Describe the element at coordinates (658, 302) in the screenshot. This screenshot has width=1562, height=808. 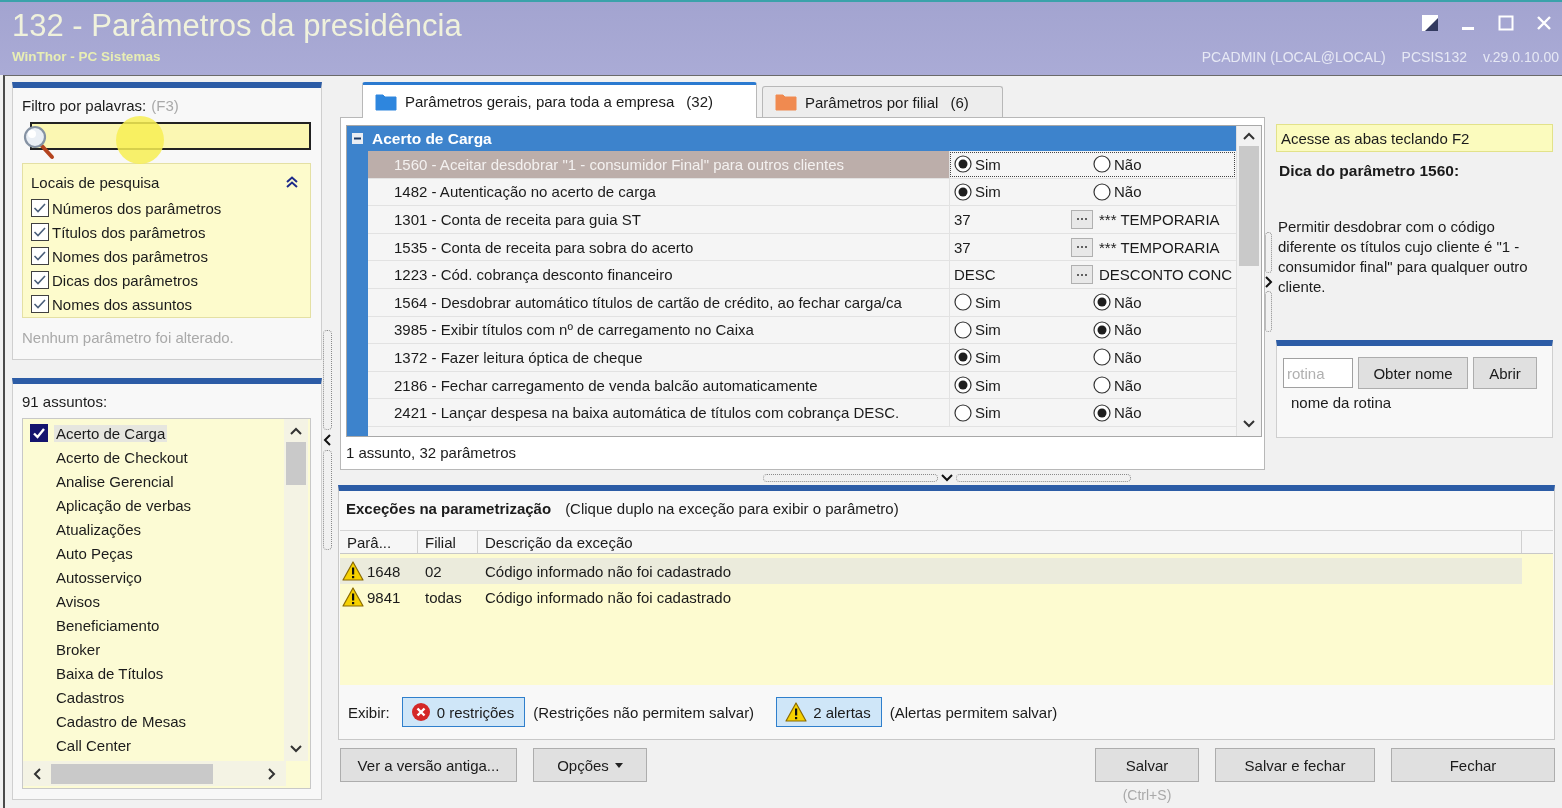
I see `parameter-name: 1564 - Desdobrar automático títulos de cartão de crédito, ao fechar carga/ca` at that location.